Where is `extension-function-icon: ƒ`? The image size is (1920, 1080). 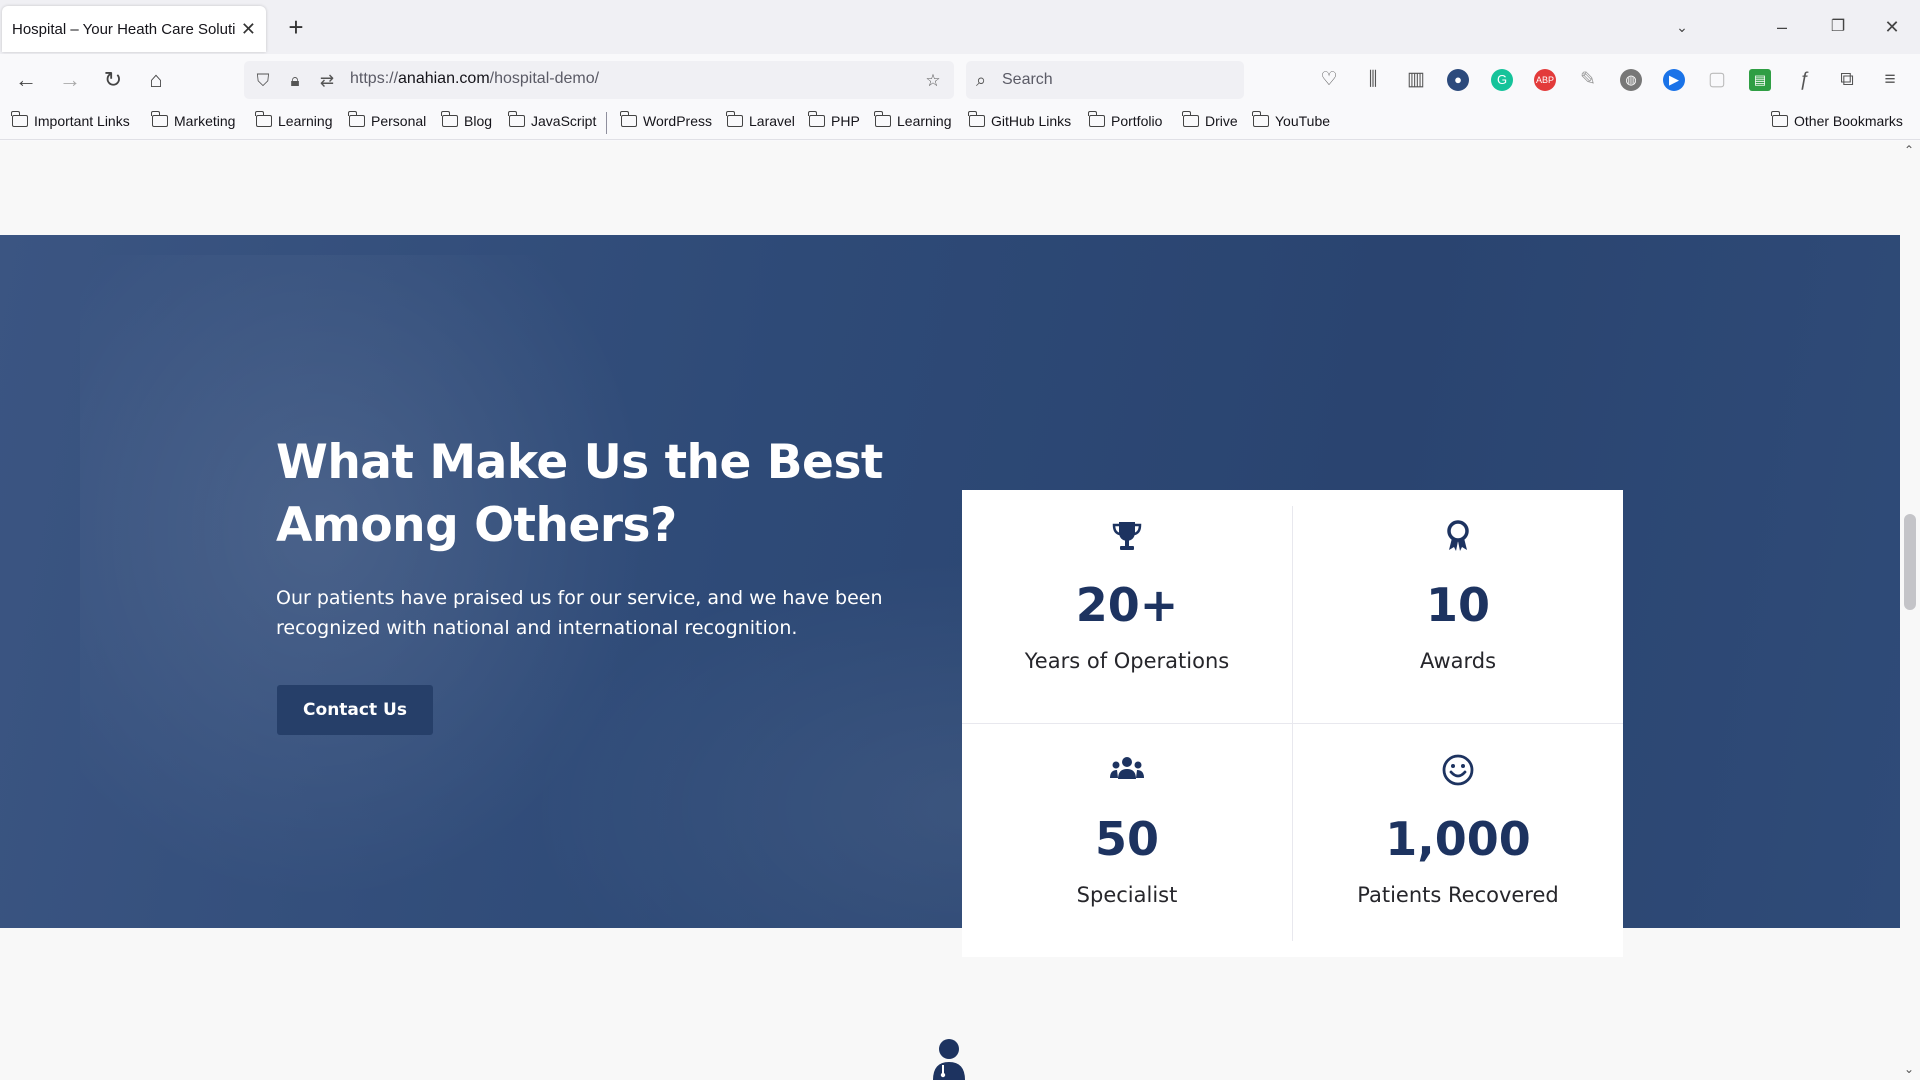 extension-function-icon: ƒ is located at coordinates (1804, 80).